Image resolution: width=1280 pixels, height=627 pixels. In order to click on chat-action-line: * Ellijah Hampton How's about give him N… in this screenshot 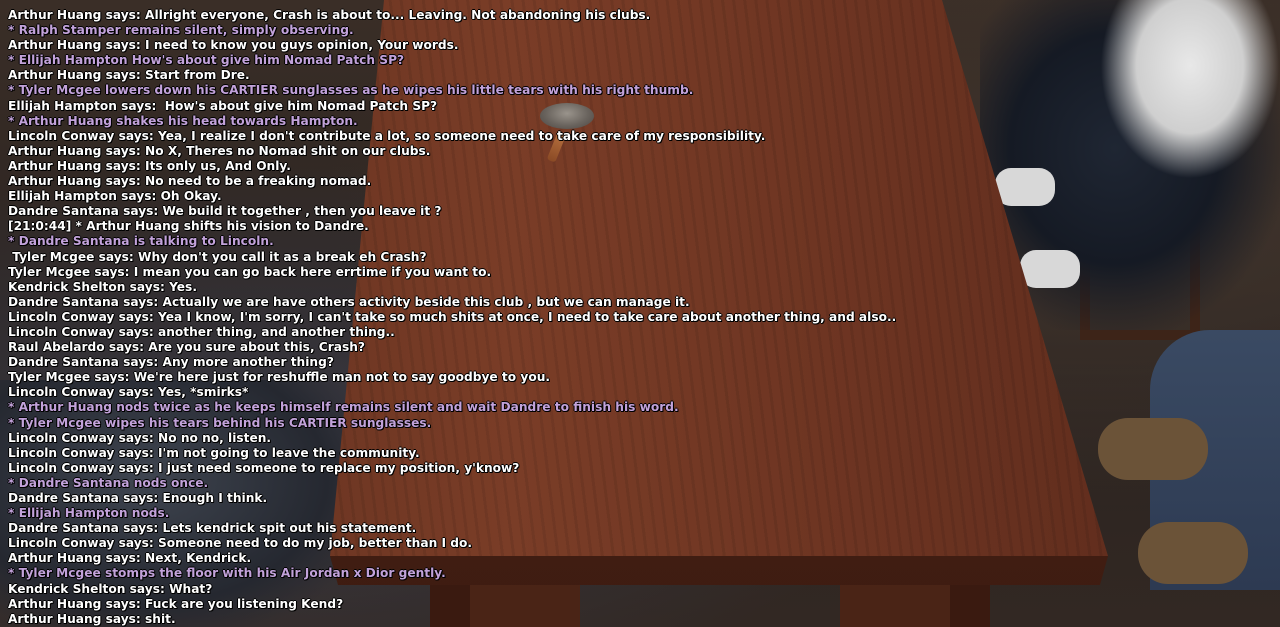, I will do `click(206, 60)`.